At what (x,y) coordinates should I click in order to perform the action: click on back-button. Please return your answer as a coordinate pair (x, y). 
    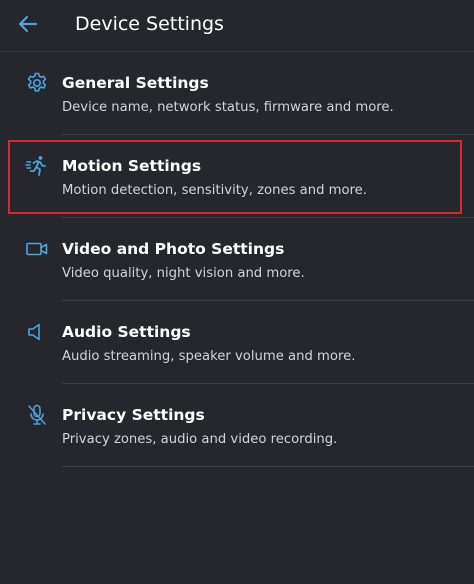
    Looking at the image, I should click on (28, 24).